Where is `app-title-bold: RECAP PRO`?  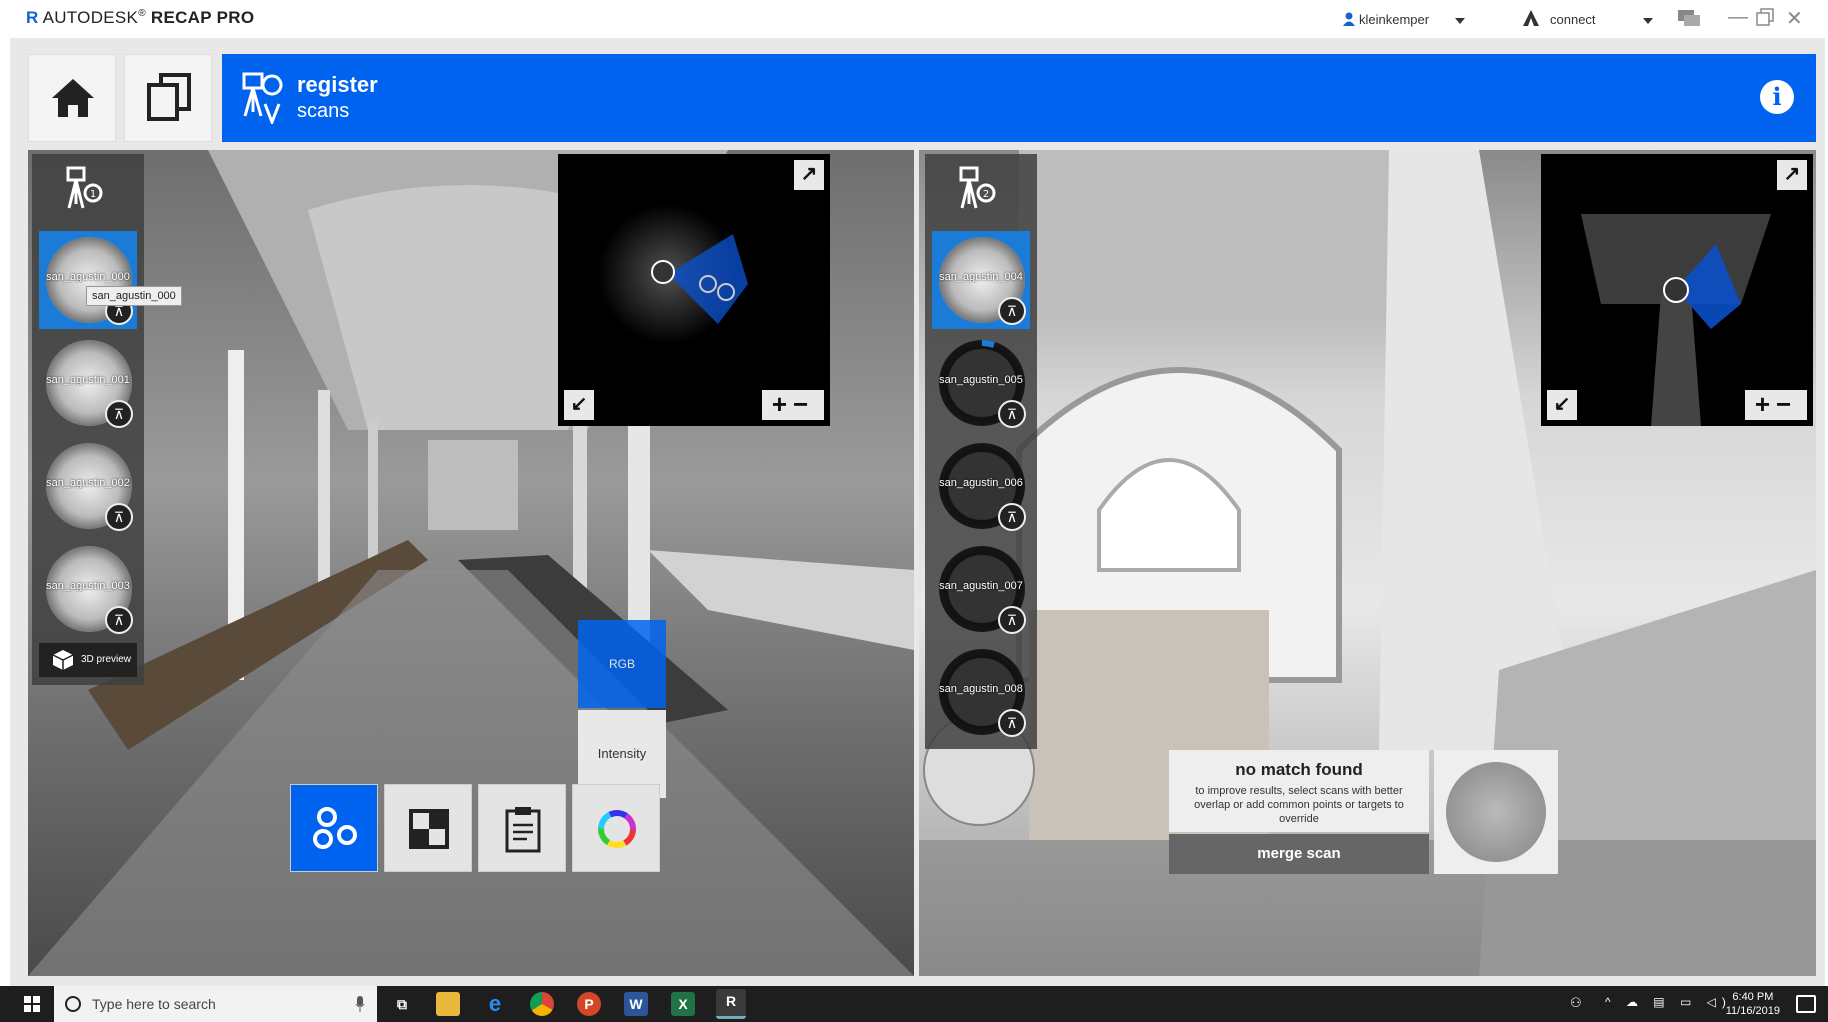 app-title-bold: RECAP PRO is located at coordinates (202, 17).